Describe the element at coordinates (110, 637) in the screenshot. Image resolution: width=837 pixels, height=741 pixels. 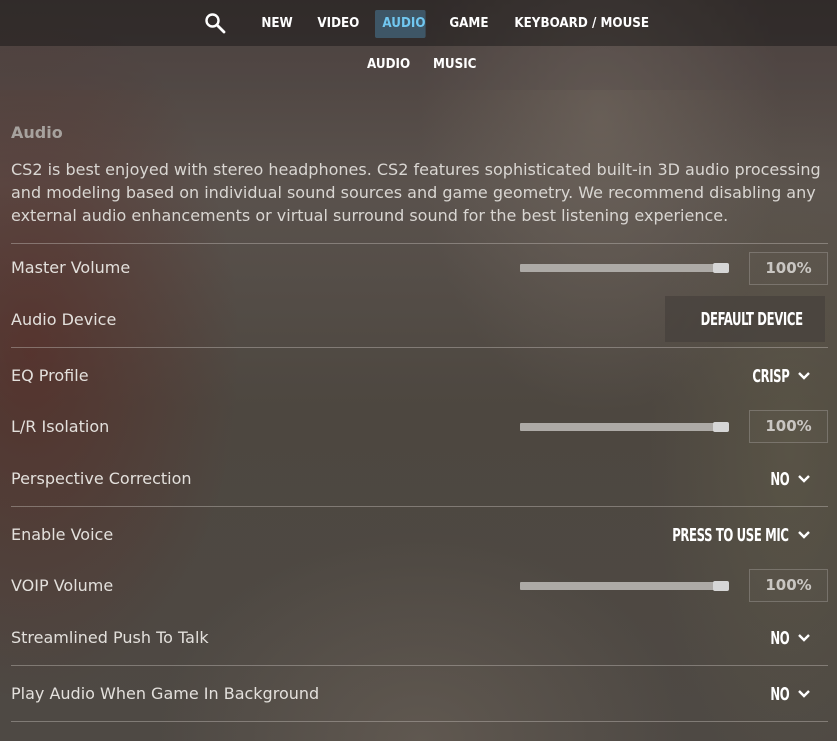
I see `setting-label: Streamlined Push To Talk` at that location.